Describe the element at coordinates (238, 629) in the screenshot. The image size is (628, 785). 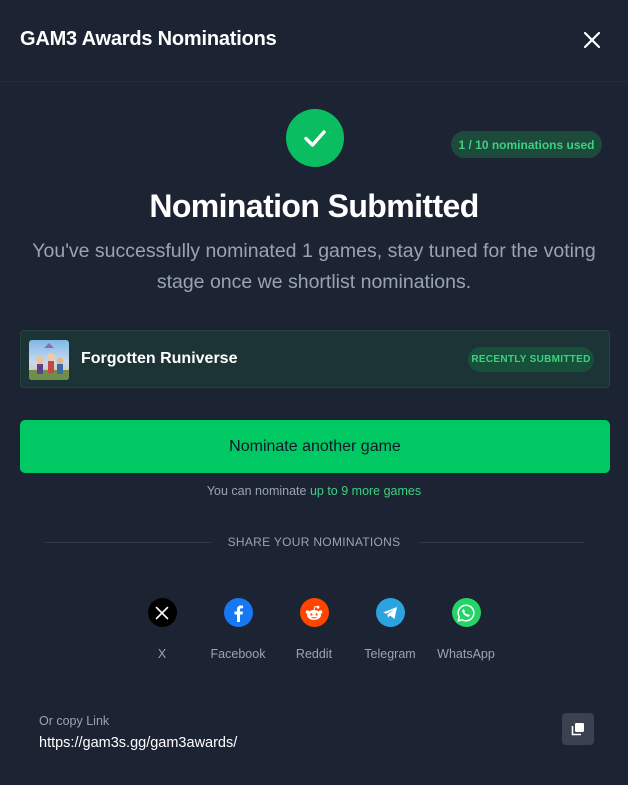
I see `share-facebook-button: Facebook` at that location.